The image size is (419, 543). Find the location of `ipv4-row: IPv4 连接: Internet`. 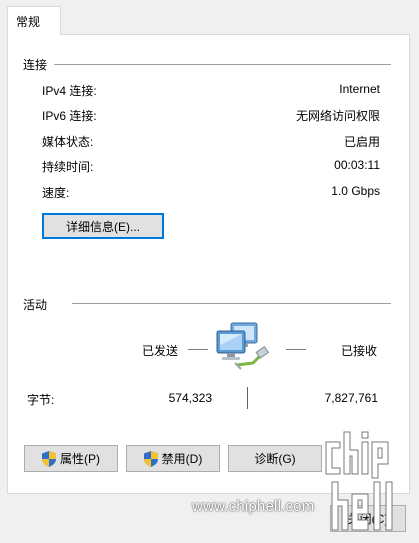

ipv4-row: IPv4 连接: Internet is located at coordinates (211, 91).